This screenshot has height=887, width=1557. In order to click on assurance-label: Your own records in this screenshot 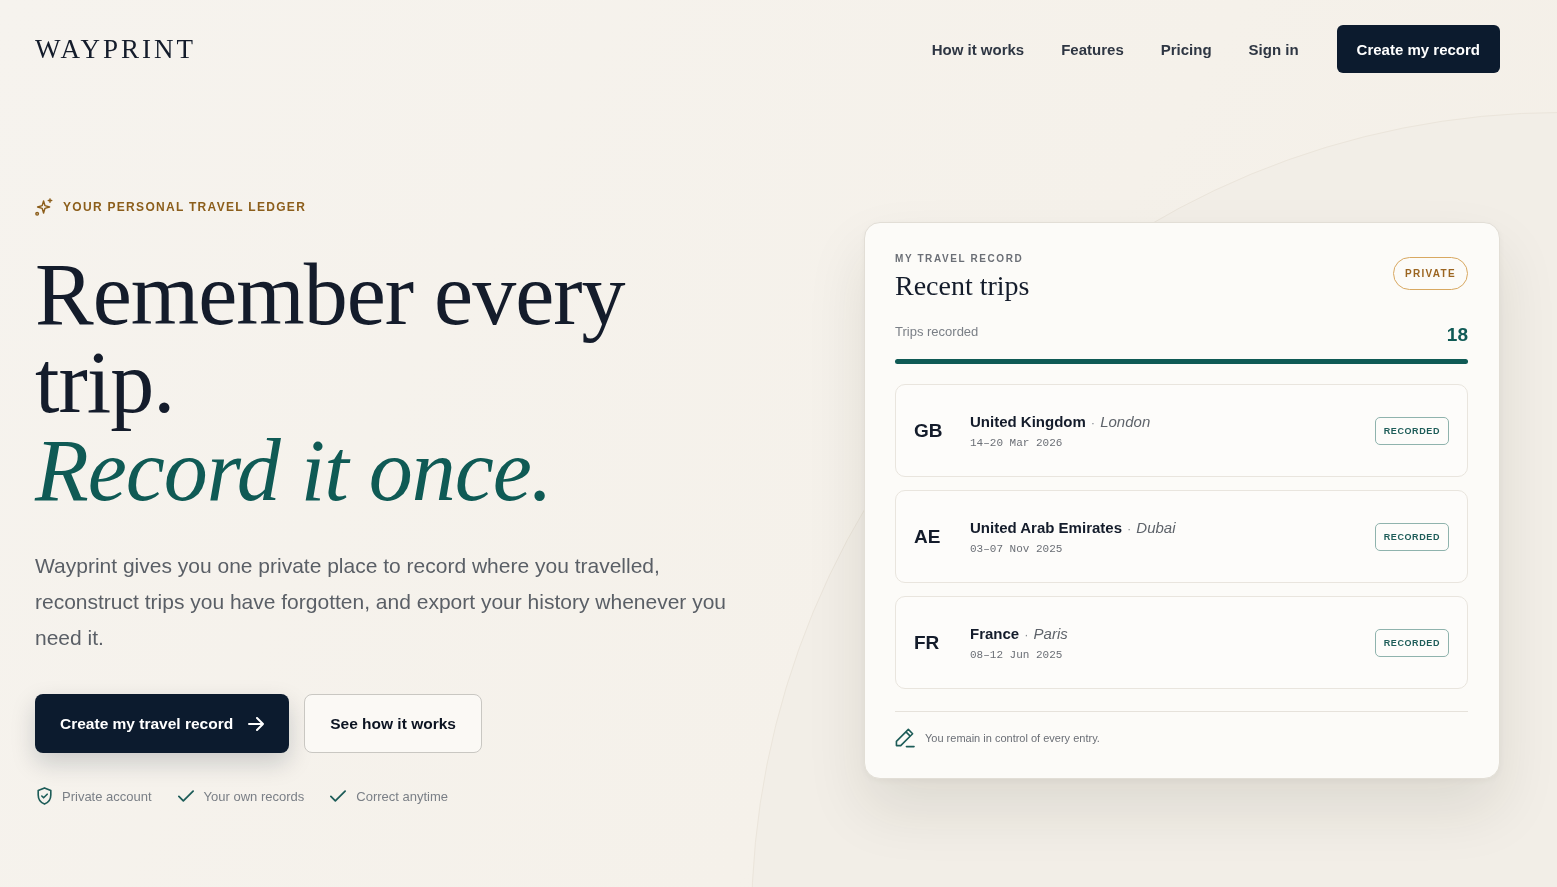, I will do `click(254, 796)`.